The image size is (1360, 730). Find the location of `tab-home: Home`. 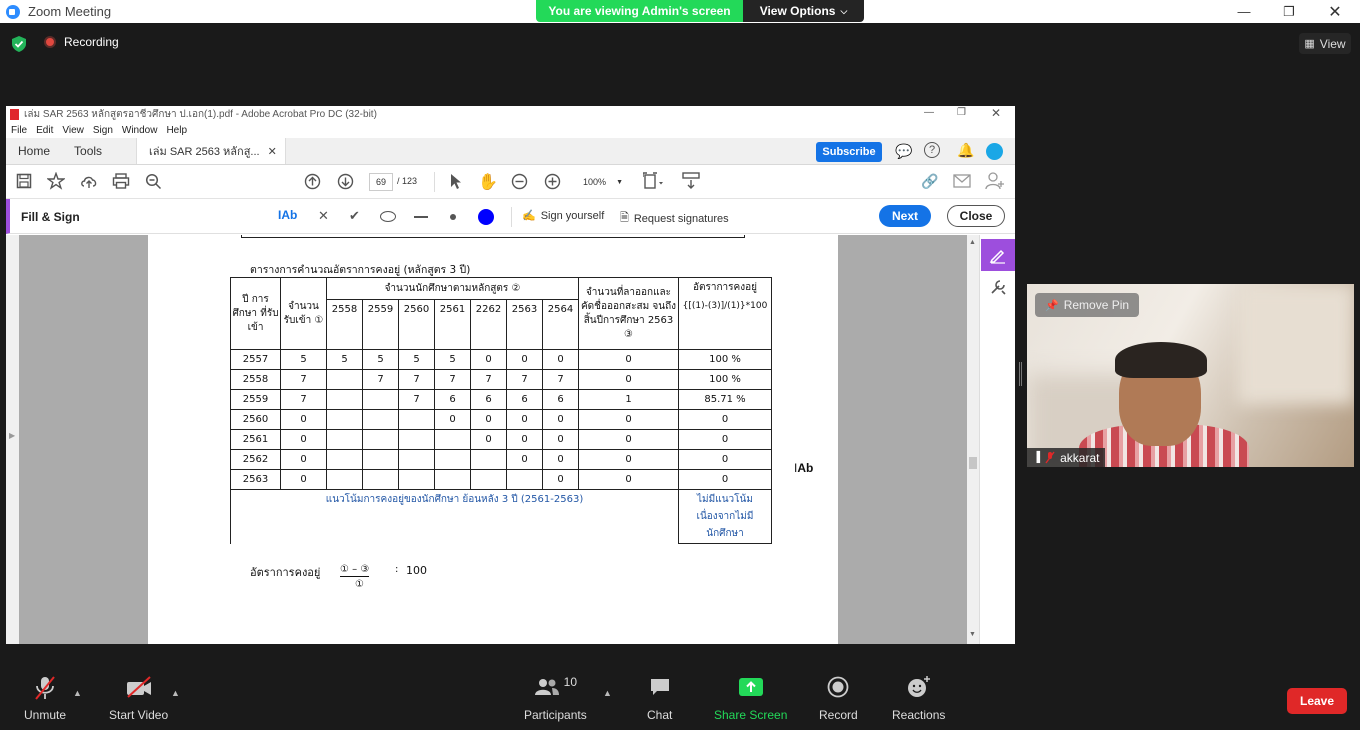

tab-home: Home is located at coordinates (34, 151).